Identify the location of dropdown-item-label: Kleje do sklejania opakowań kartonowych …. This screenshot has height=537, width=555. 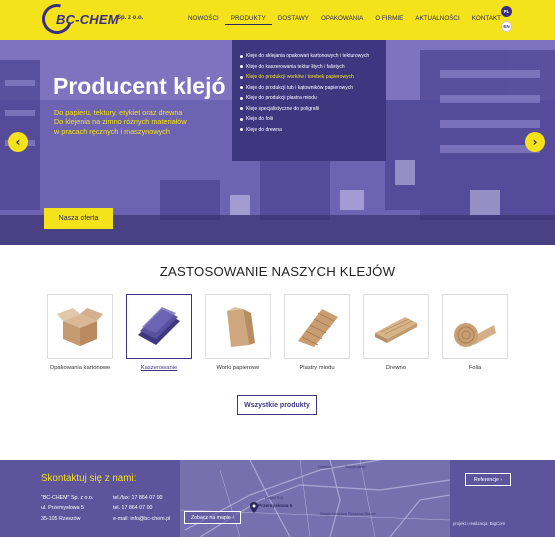
(308, 56).